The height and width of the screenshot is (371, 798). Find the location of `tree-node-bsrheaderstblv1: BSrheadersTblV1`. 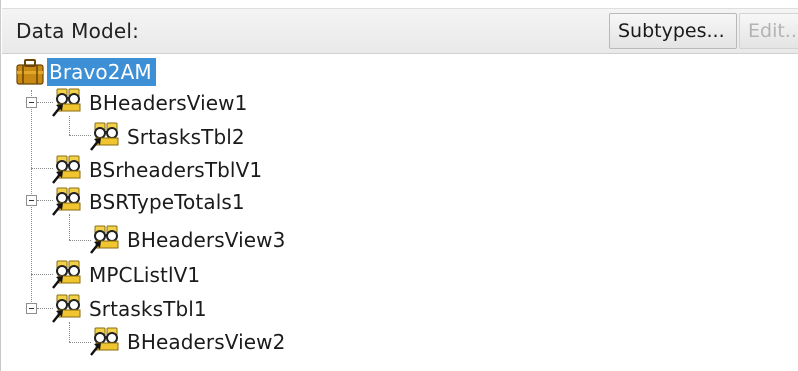

tree-node-bsrheaderstblv1: BSrheadersTblV1 is located at coordinates (156, 170).